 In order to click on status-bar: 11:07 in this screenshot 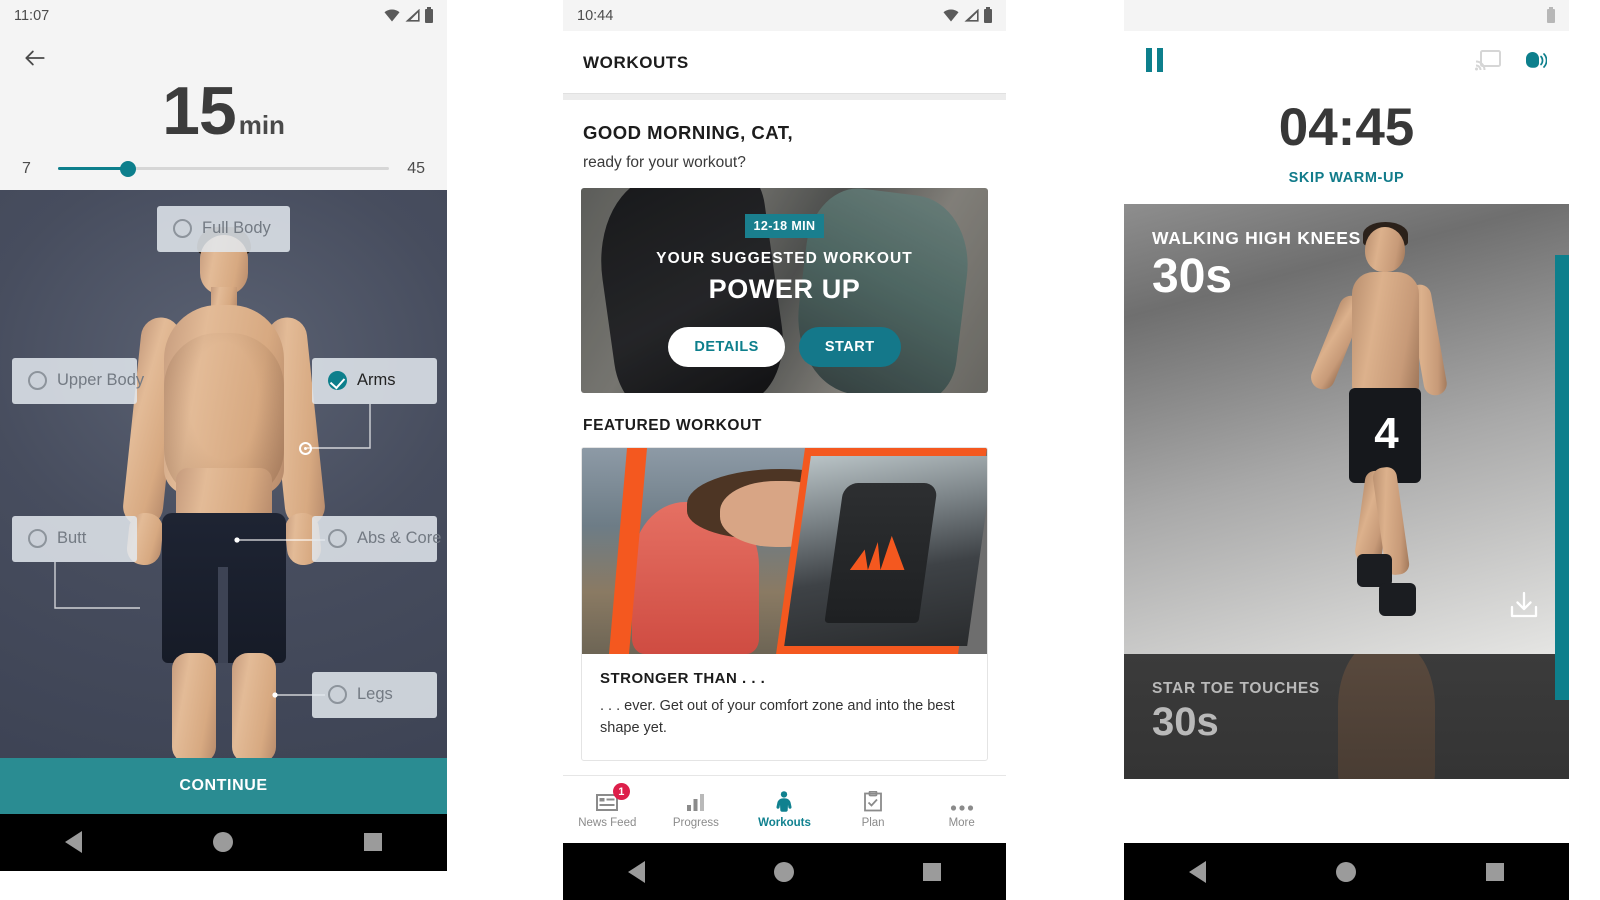, I will do `click(223, 15)`.